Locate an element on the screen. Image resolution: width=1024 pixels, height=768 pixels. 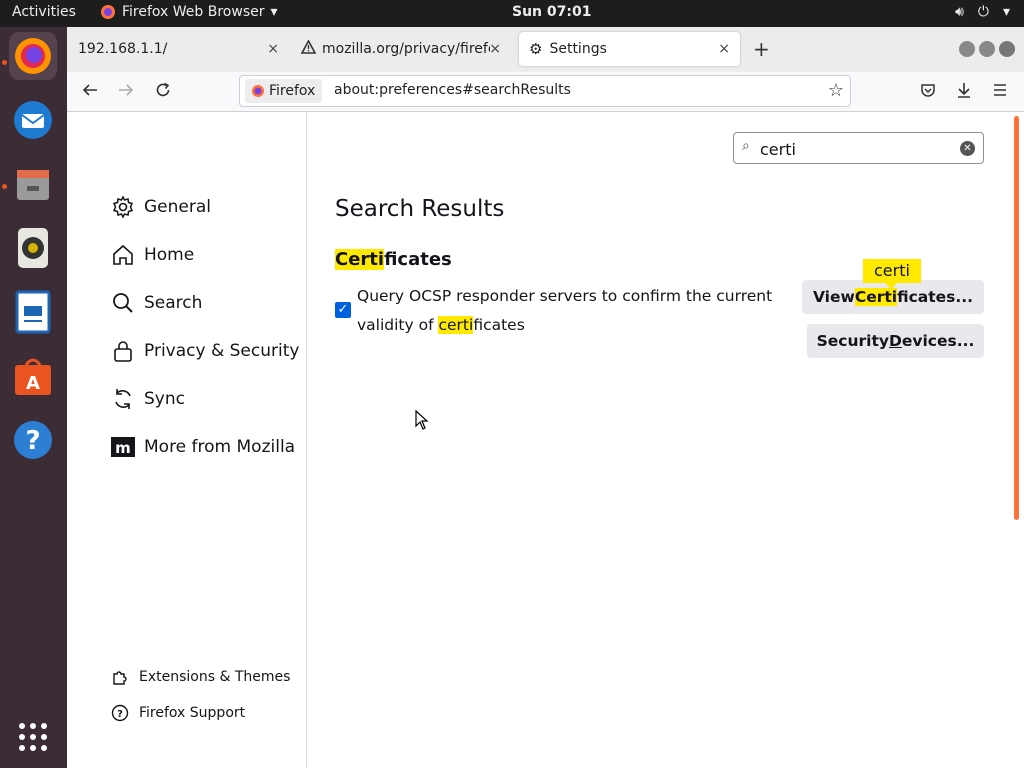
minimize-button is located at coordinates (967, 49).